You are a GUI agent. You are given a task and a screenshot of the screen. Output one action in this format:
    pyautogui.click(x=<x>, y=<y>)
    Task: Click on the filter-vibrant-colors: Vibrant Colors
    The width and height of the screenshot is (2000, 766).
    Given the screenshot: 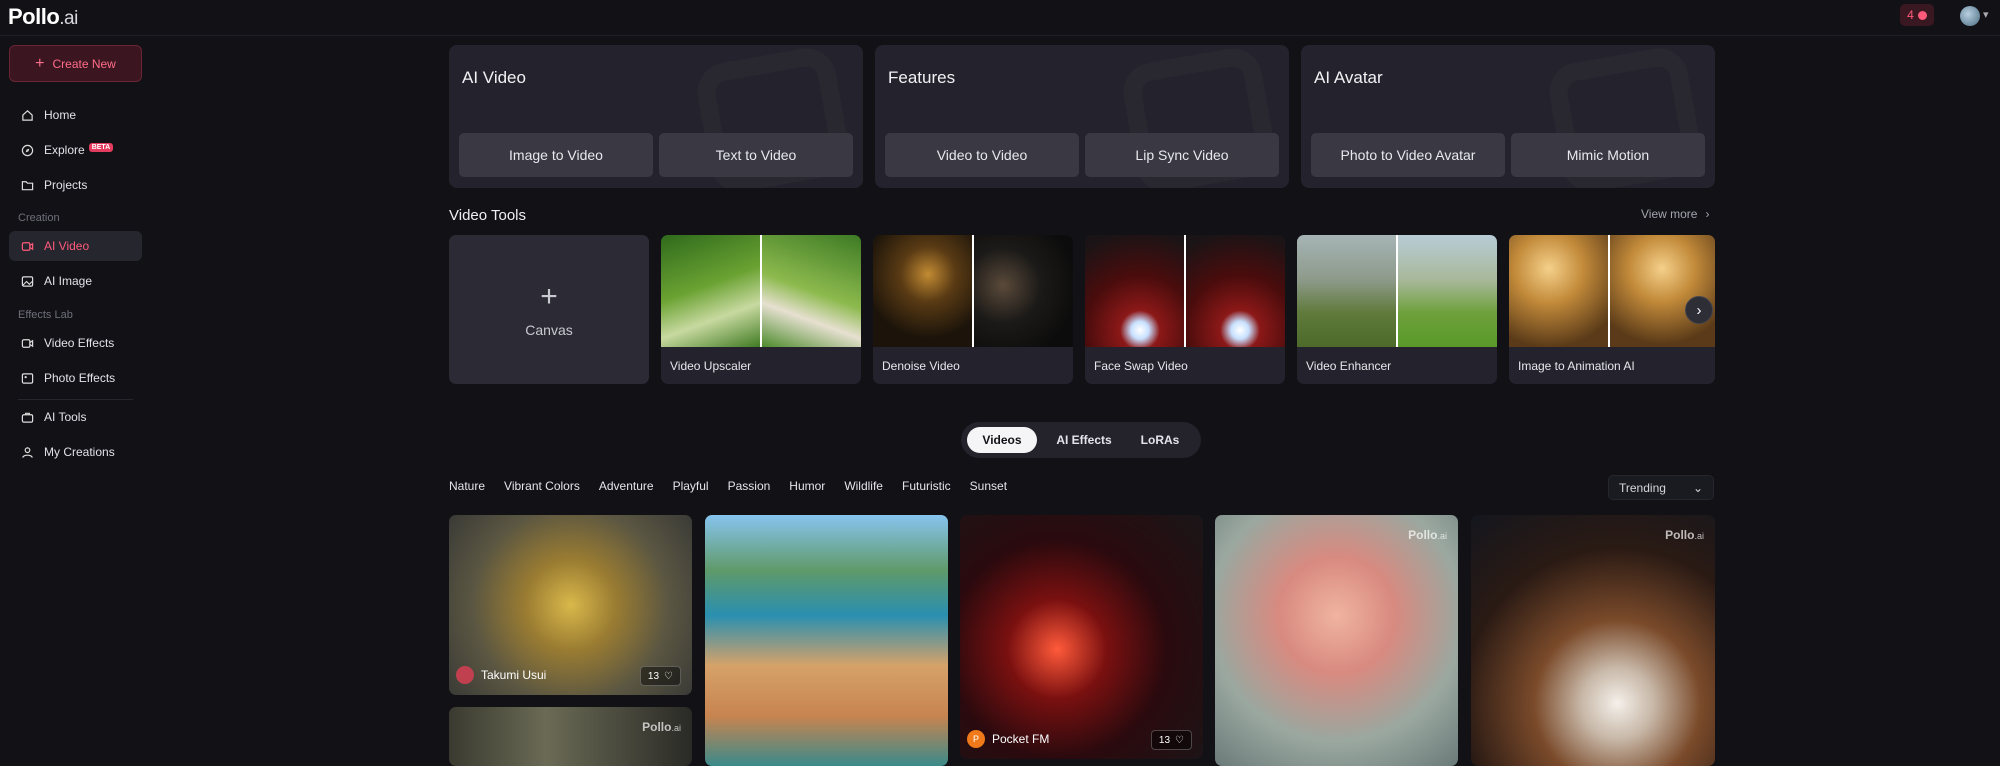 What is the action you would take?
    pyautogui.click(x=542, y=486)
    